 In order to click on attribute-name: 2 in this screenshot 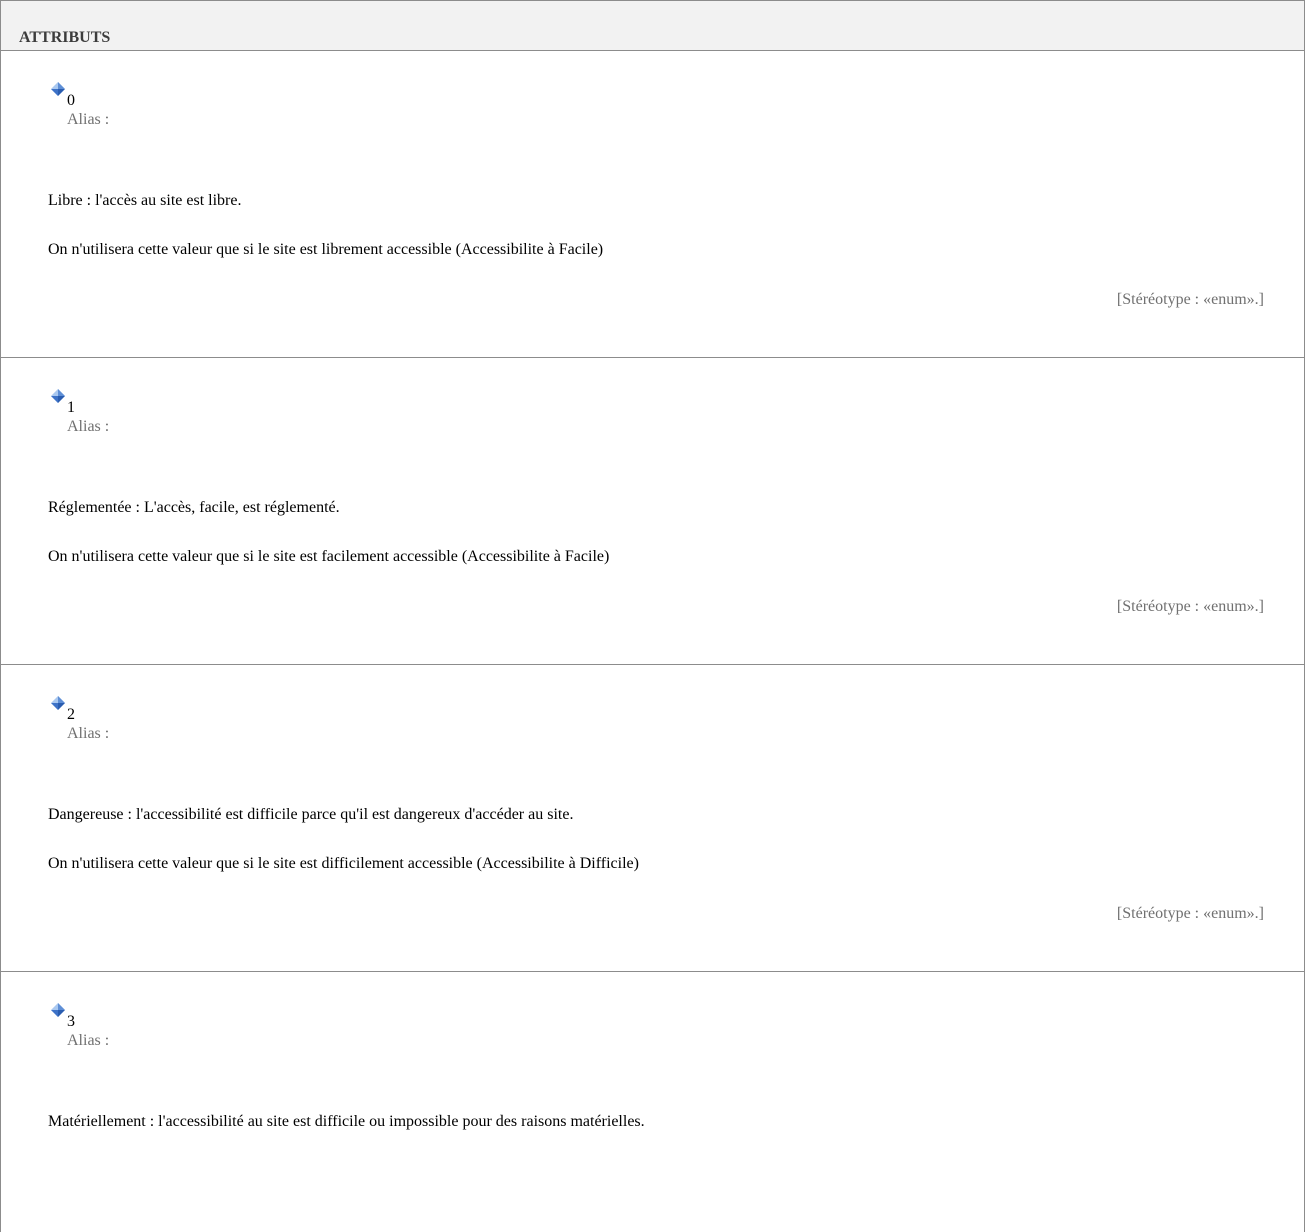, I will do `click(71, 714)`.